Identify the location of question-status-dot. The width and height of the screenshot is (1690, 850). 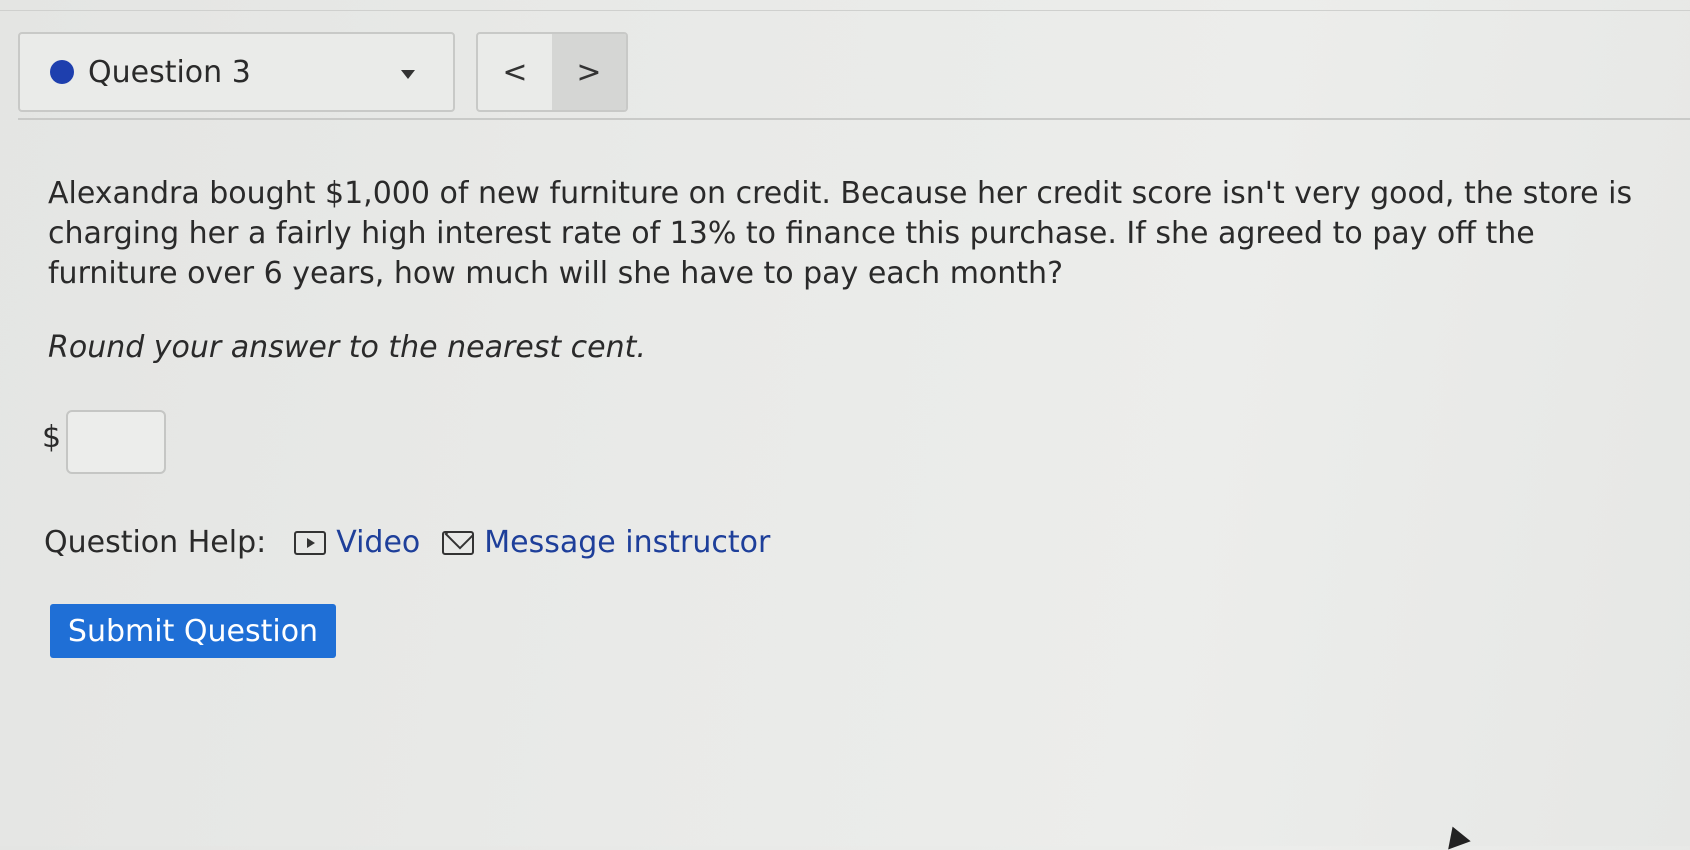
(62, 72).